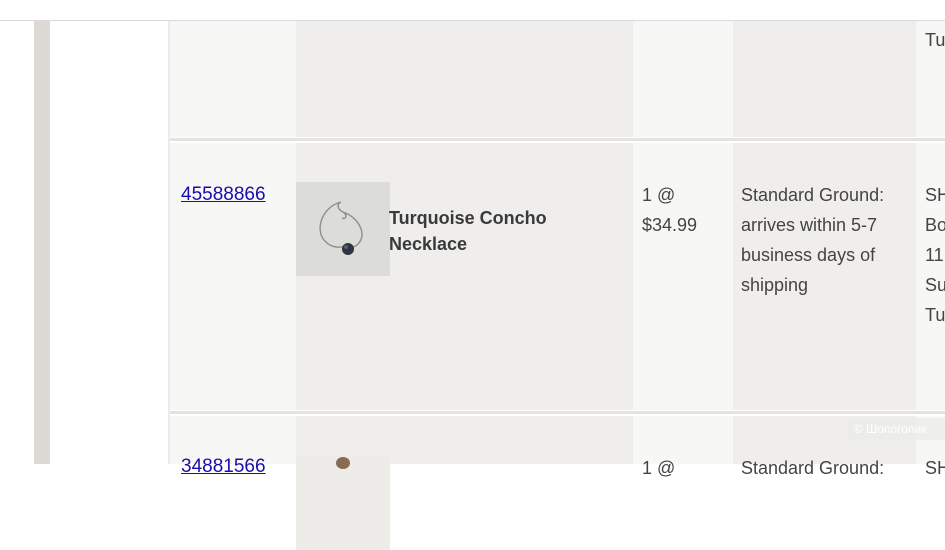 The width and height of the screenshot is (945, 550). Describe the element at coordinates (472, 10) in the screenshot. I see `top-header-bar` at that location.